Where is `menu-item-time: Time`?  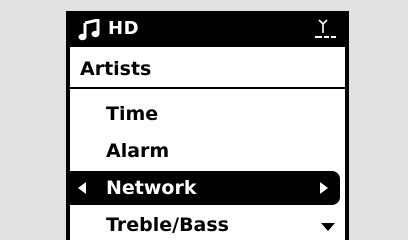
menu-item-time: Time is located at coordinates (207, 114).